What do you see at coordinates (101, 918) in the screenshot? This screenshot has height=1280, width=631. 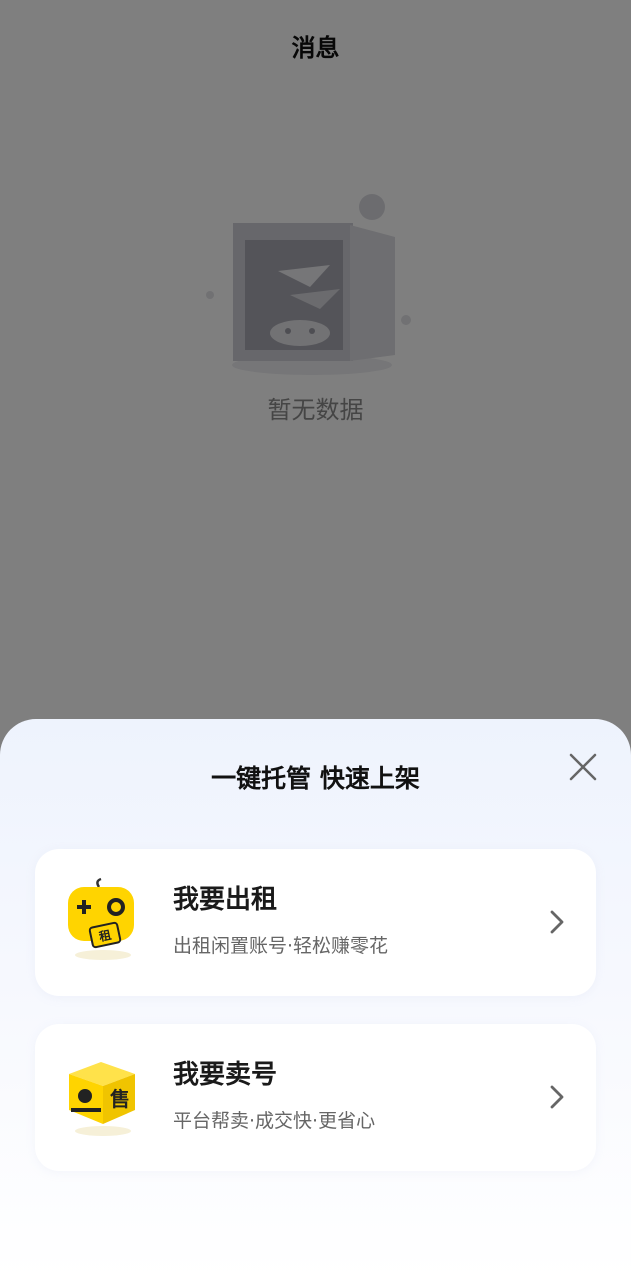 I see `rent-gamepad-icon: 租` at bounding box center [101, 918].